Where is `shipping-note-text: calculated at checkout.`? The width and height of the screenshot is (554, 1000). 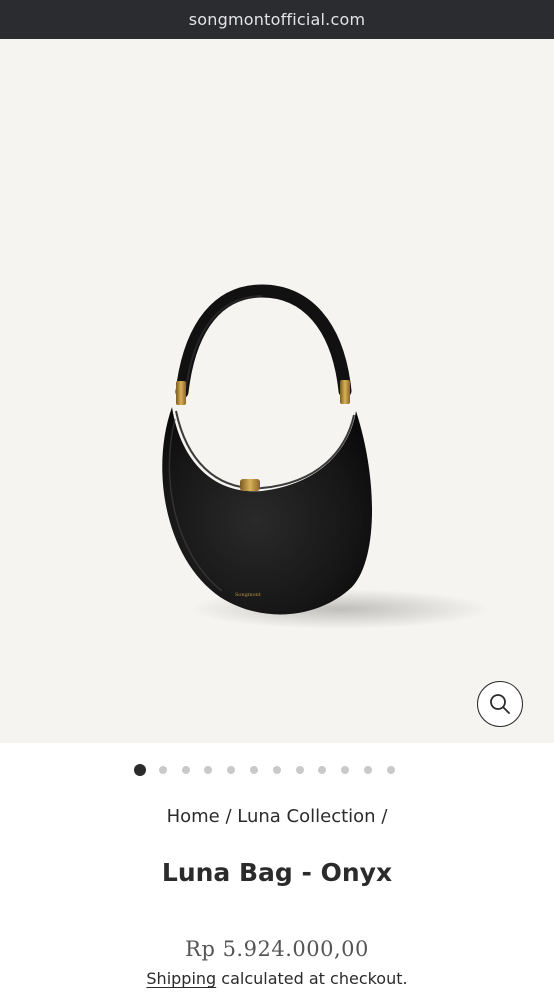
shipping-note-text: calculated at checkout. is located at coordinates (312, 978).